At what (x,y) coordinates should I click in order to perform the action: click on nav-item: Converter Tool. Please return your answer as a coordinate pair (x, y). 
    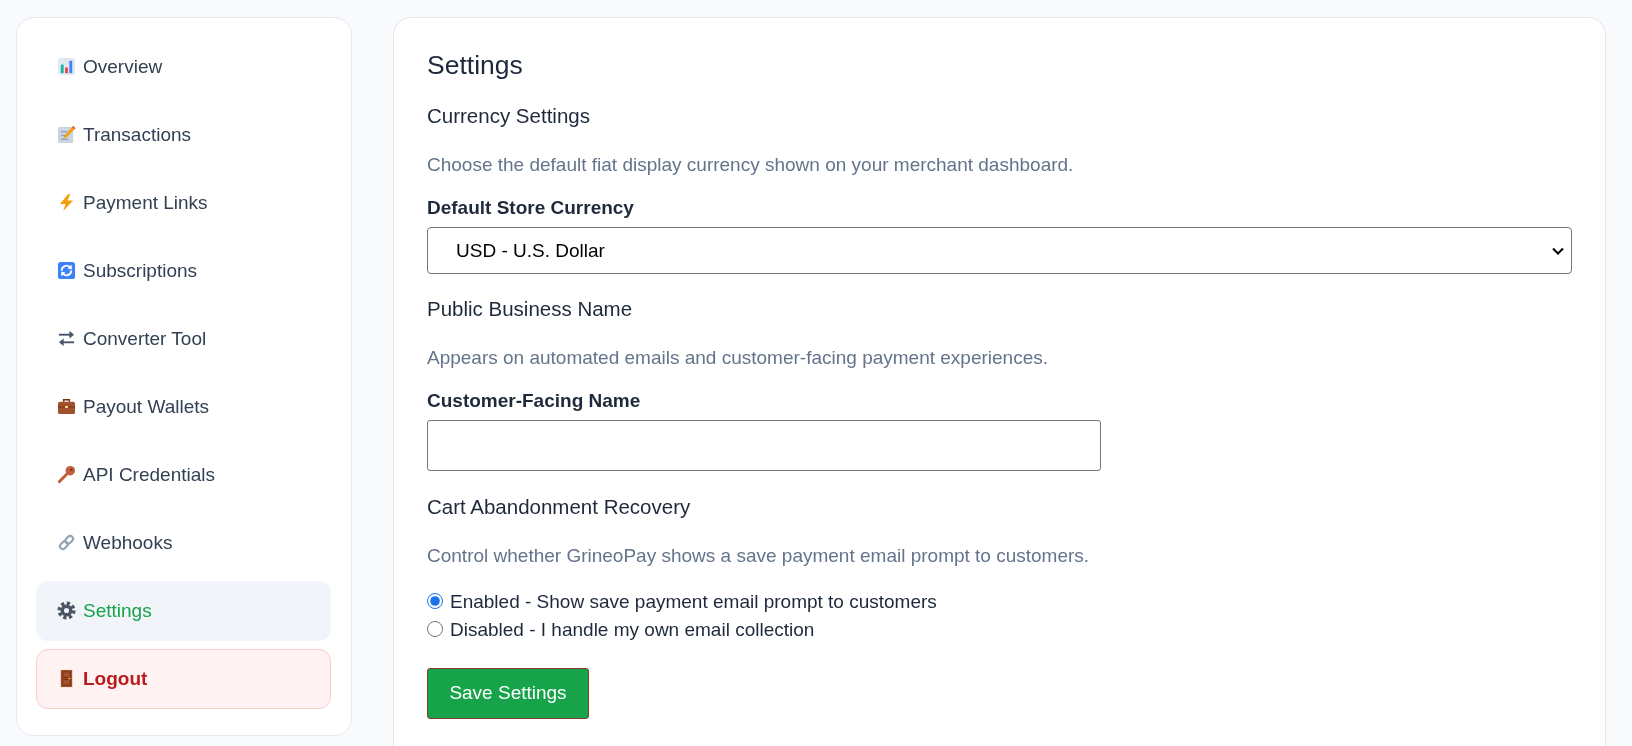
    Looking at the image, I should click on (183, 339).